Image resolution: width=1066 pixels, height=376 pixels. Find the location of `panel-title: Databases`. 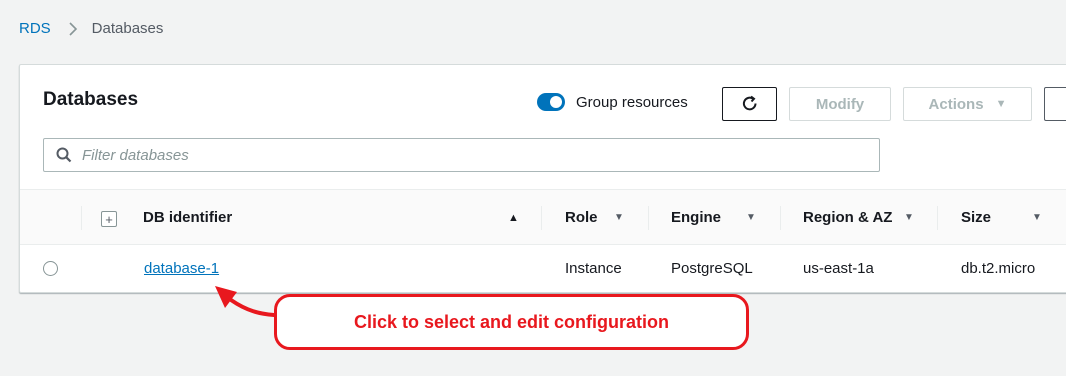

panel-title: Databases is located at coordinates (91, 99).